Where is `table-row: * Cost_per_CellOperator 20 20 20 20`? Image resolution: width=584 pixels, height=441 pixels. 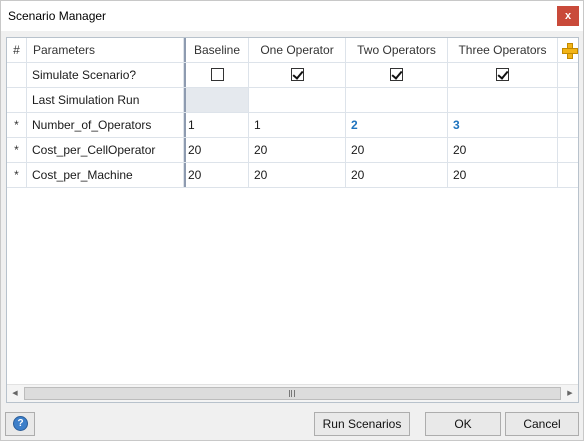
table-row: * Cost_per_CellOperator 20 20 20 20 is located at coordinates (292, 150).